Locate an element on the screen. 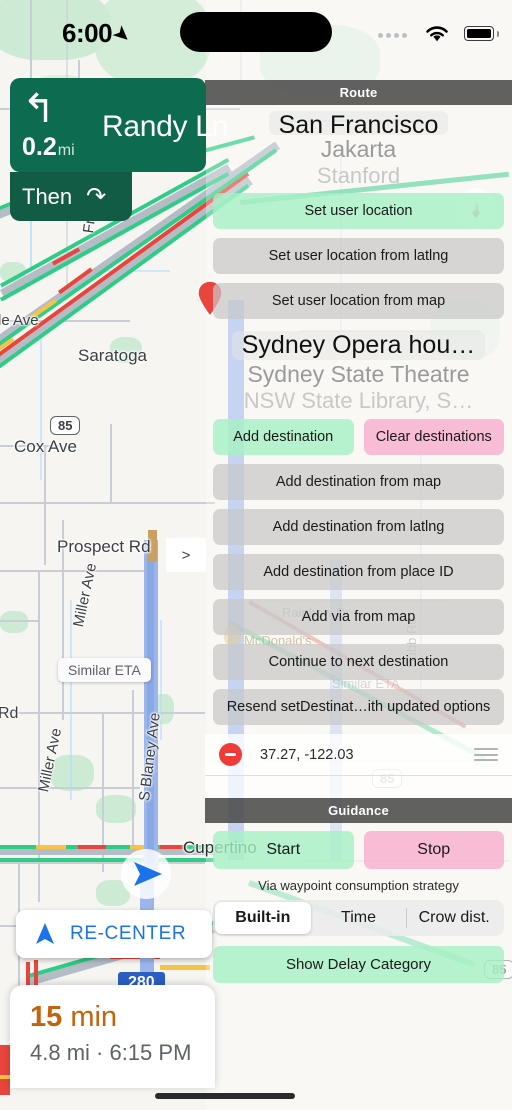 Image resolution: width=512 pixels, height=1110 pixels. eta-duration-value: 15 is located at coordinates (46, 1017).